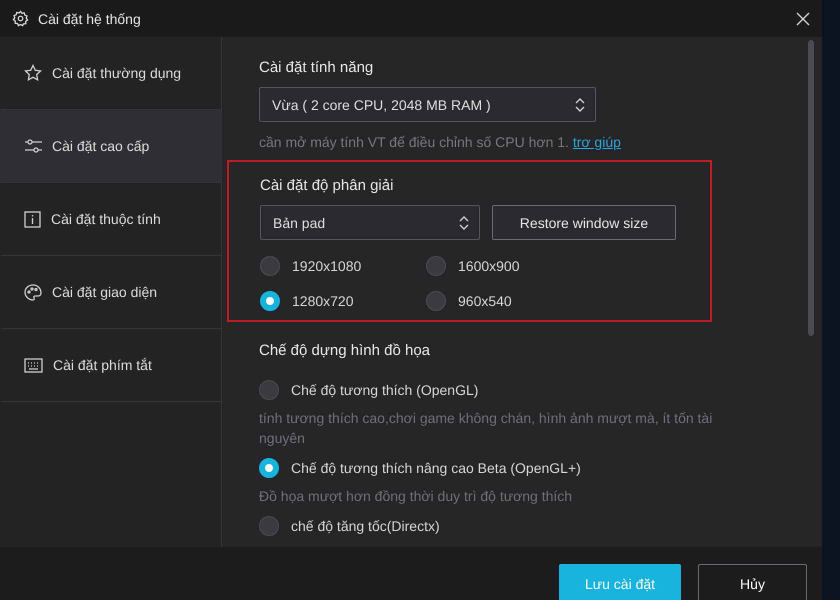  I want to click on radio-label: Chế độ tương thích (OpenGL), so click(384, 390).